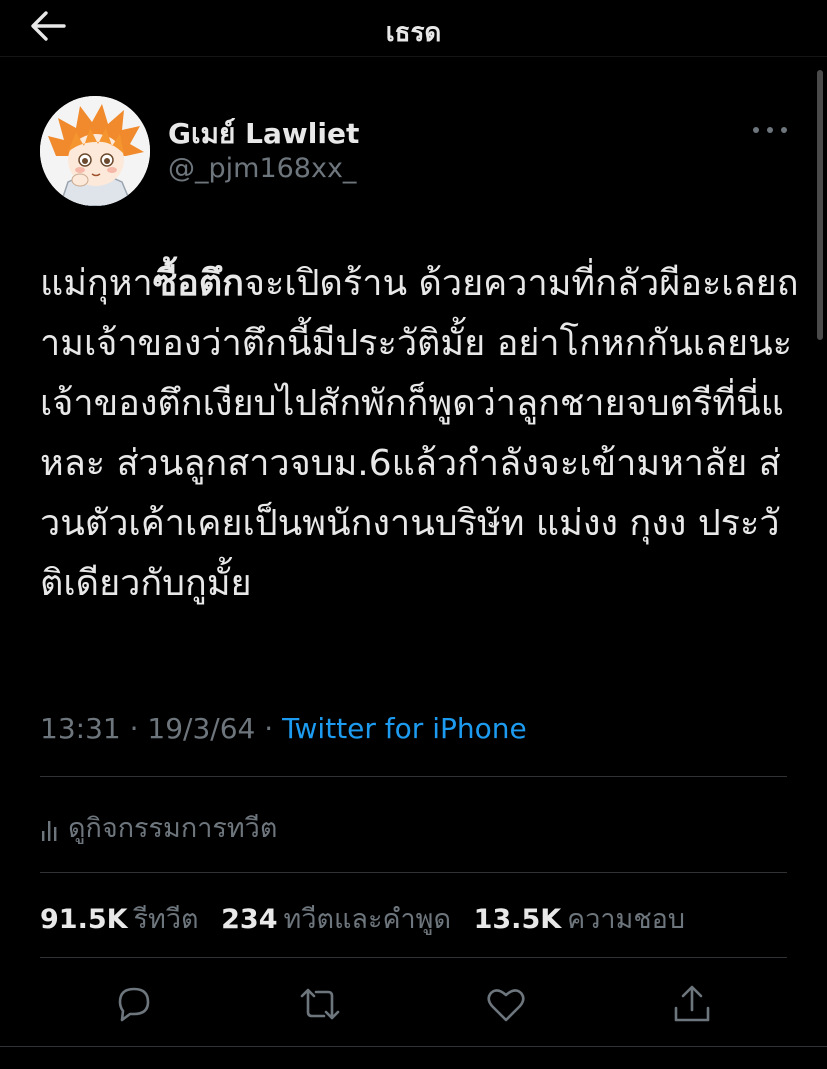  What do you see at coordinates (166, 919) in the screenshot?
I see `retweets-label: รีทวีต` at bounding box center [166, 919].